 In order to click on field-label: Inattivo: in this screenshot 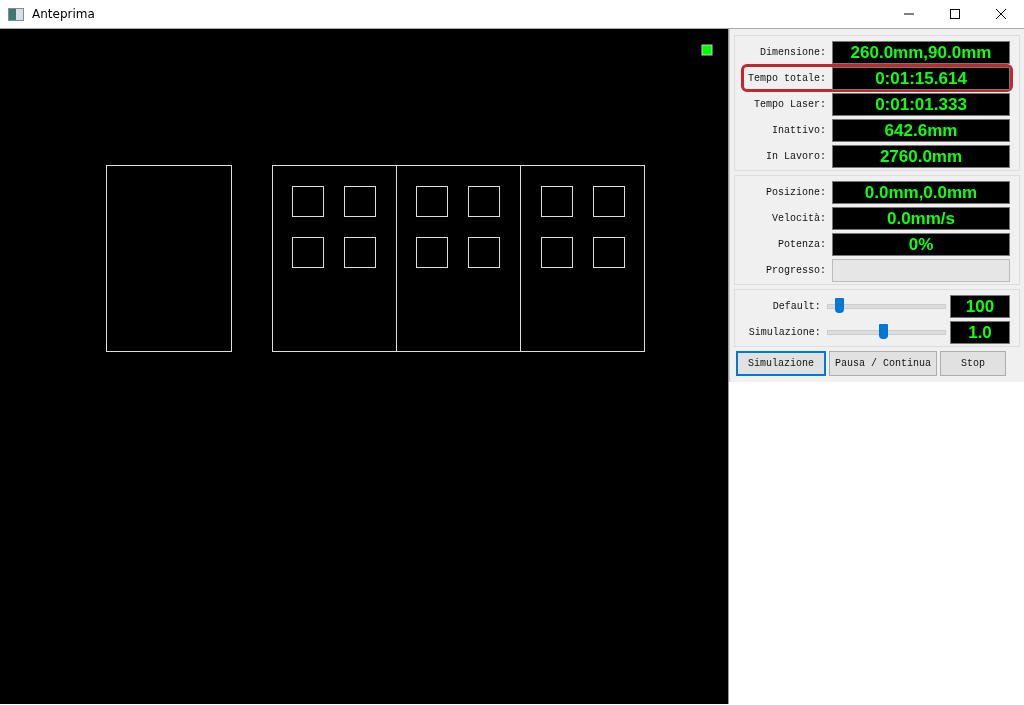, I will do `click(799, 130)`.